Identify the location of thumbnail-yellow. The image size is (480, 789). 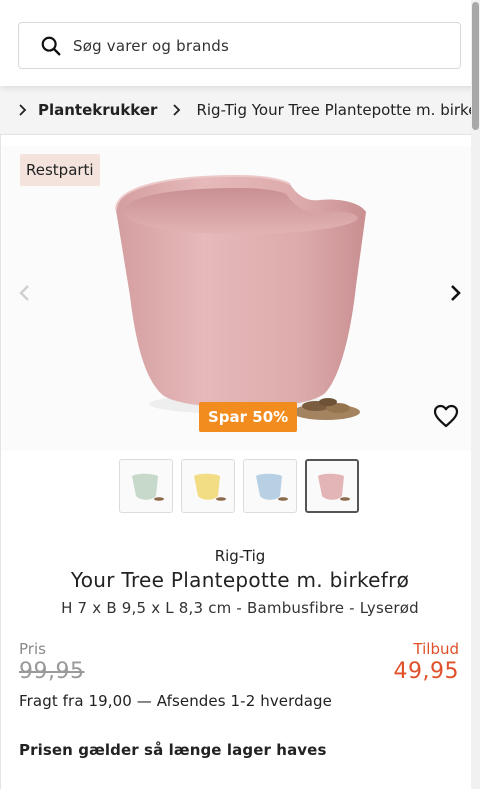
(208, 486).